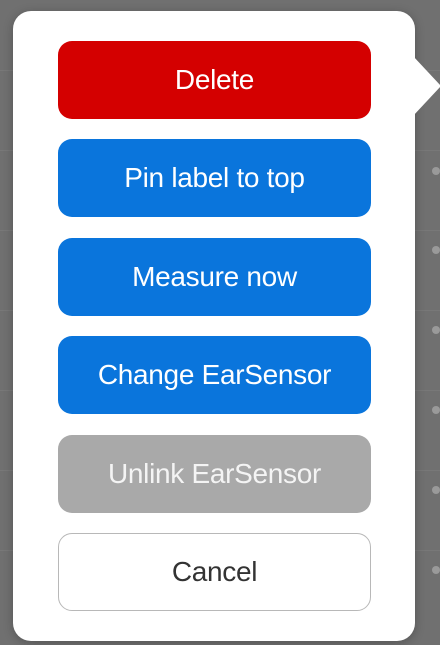 The image size is (440, 645). Describe the element at coordinates (214, 80) in the screenshot. I see `delete-button: Delete` at that location.